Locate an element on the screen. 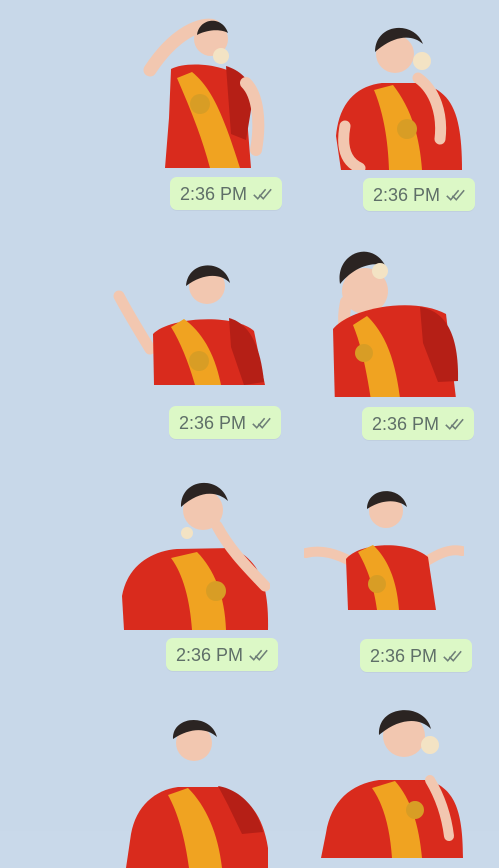 Image resolution: width=499 pixels, height=868 pixels. woman-laughing-gesture-image is located at coordinates (189, 325).